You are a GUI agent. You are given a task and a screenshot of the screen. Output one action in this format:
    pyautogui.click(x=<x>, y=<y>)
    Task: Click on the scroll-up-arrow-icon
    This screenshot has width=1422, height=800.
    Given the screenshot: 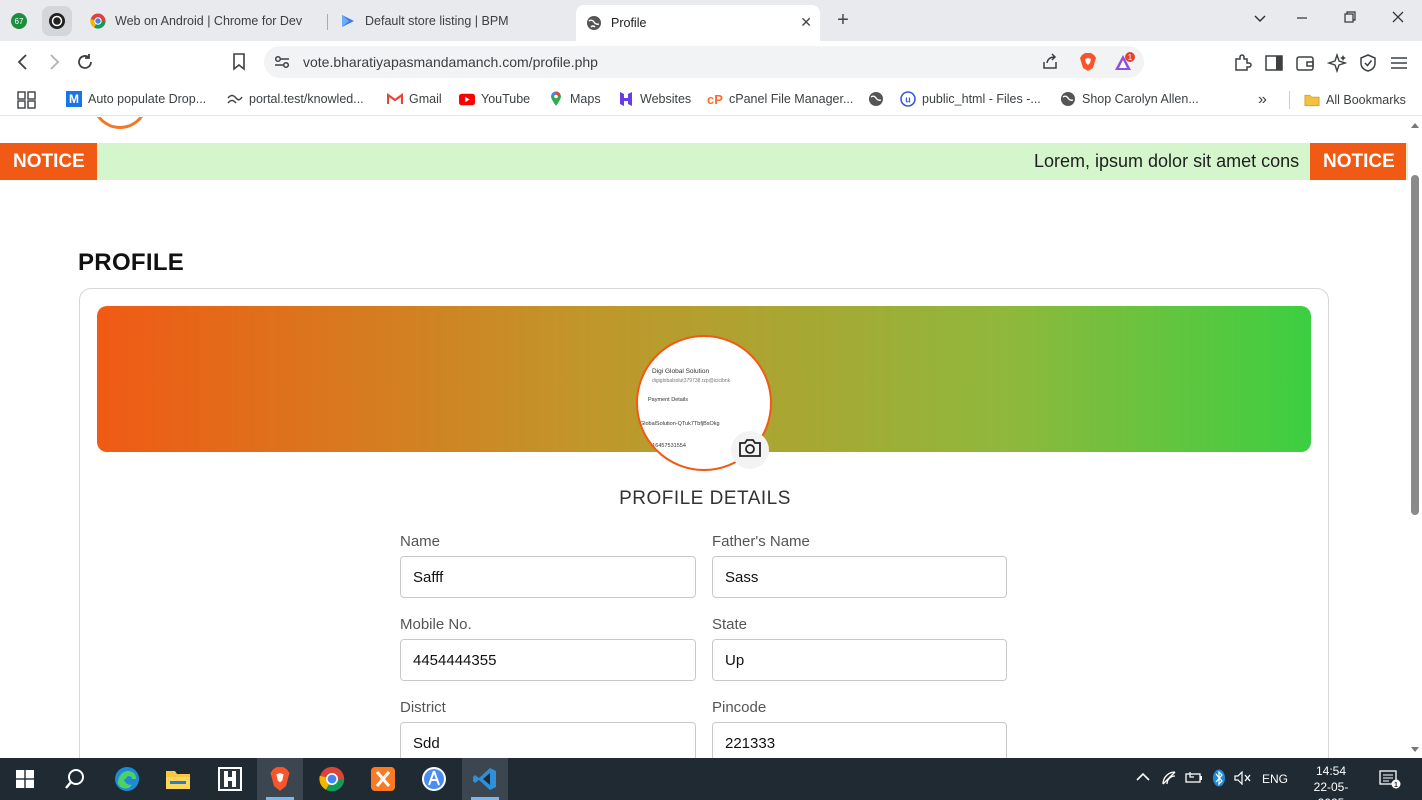 What is the action you would take?
    pyautogui.click(x=1415, y=125)
    